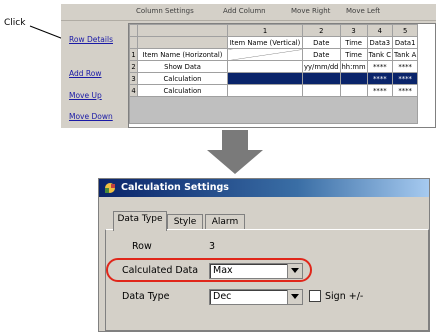 This screenshot has width=442, height=333. I want to click on table-row: 4 Calculation **** ****, so click(274, 90).